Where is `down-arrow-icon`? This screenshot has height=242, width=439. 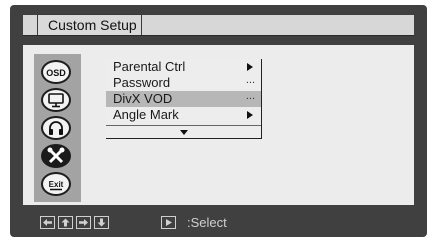 down-arrow-icon is located at coordinates (101, 222).